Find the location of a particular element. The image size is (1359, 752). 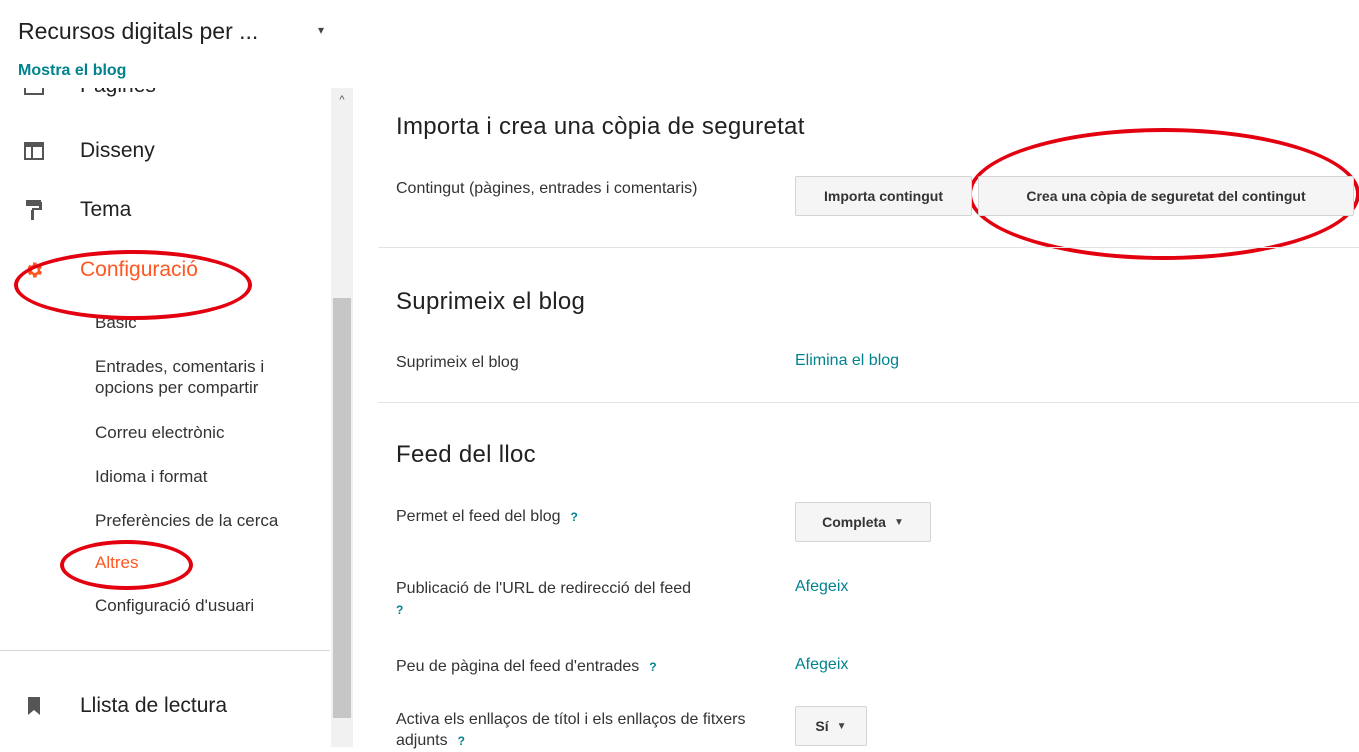

sidebar-item-label: Pàgines is located at coordinates (118, 93).